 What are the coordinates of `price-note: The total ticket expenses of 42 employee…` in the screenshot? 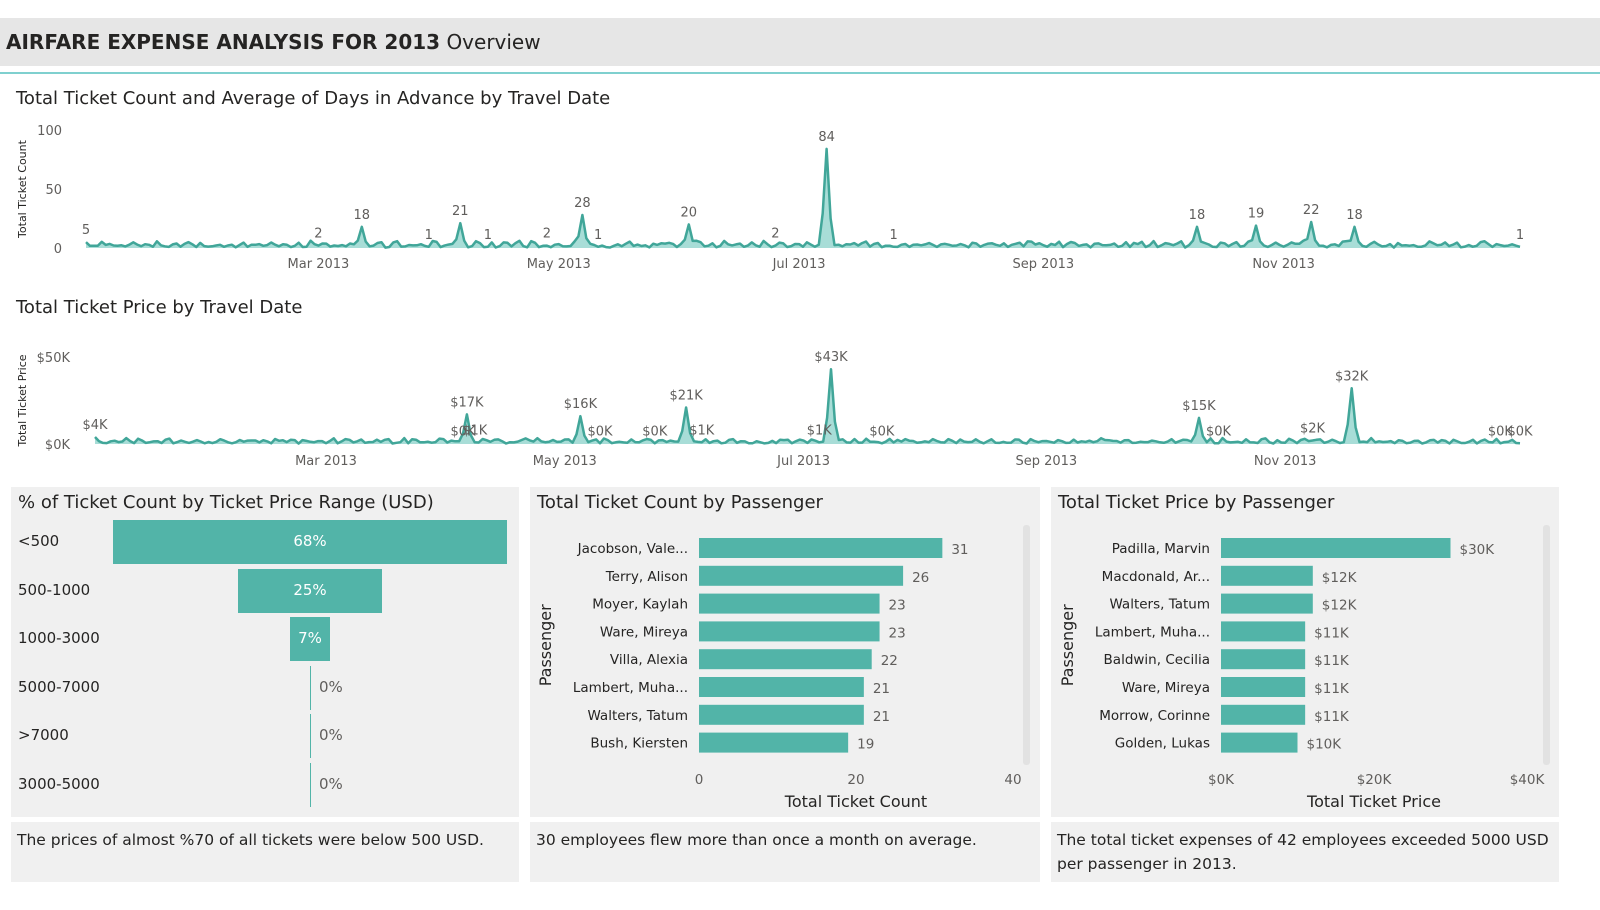 It's located at (1305, 852).